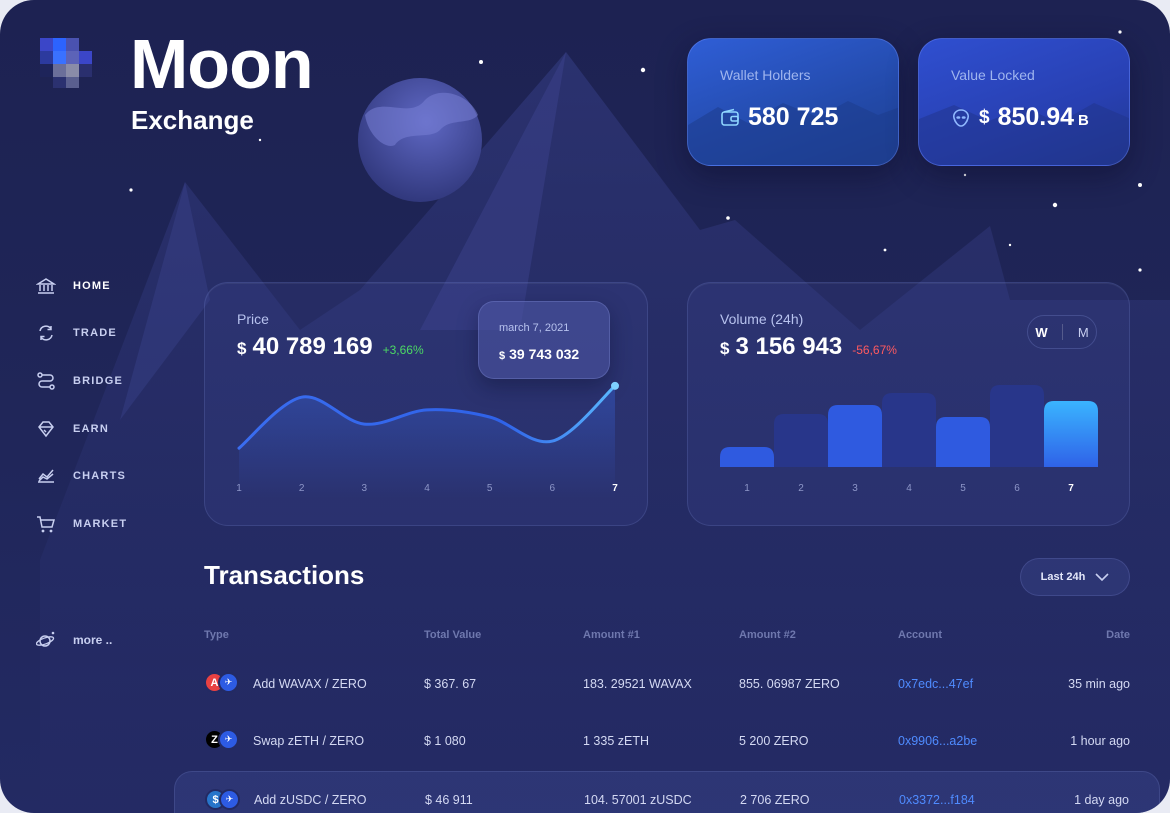 This screenshot has width=1170, height=813. What do you see at coordinates (284, 575) in the screenshot?
I see `transactions-title: Transactions` at bounding box center [284, 575].